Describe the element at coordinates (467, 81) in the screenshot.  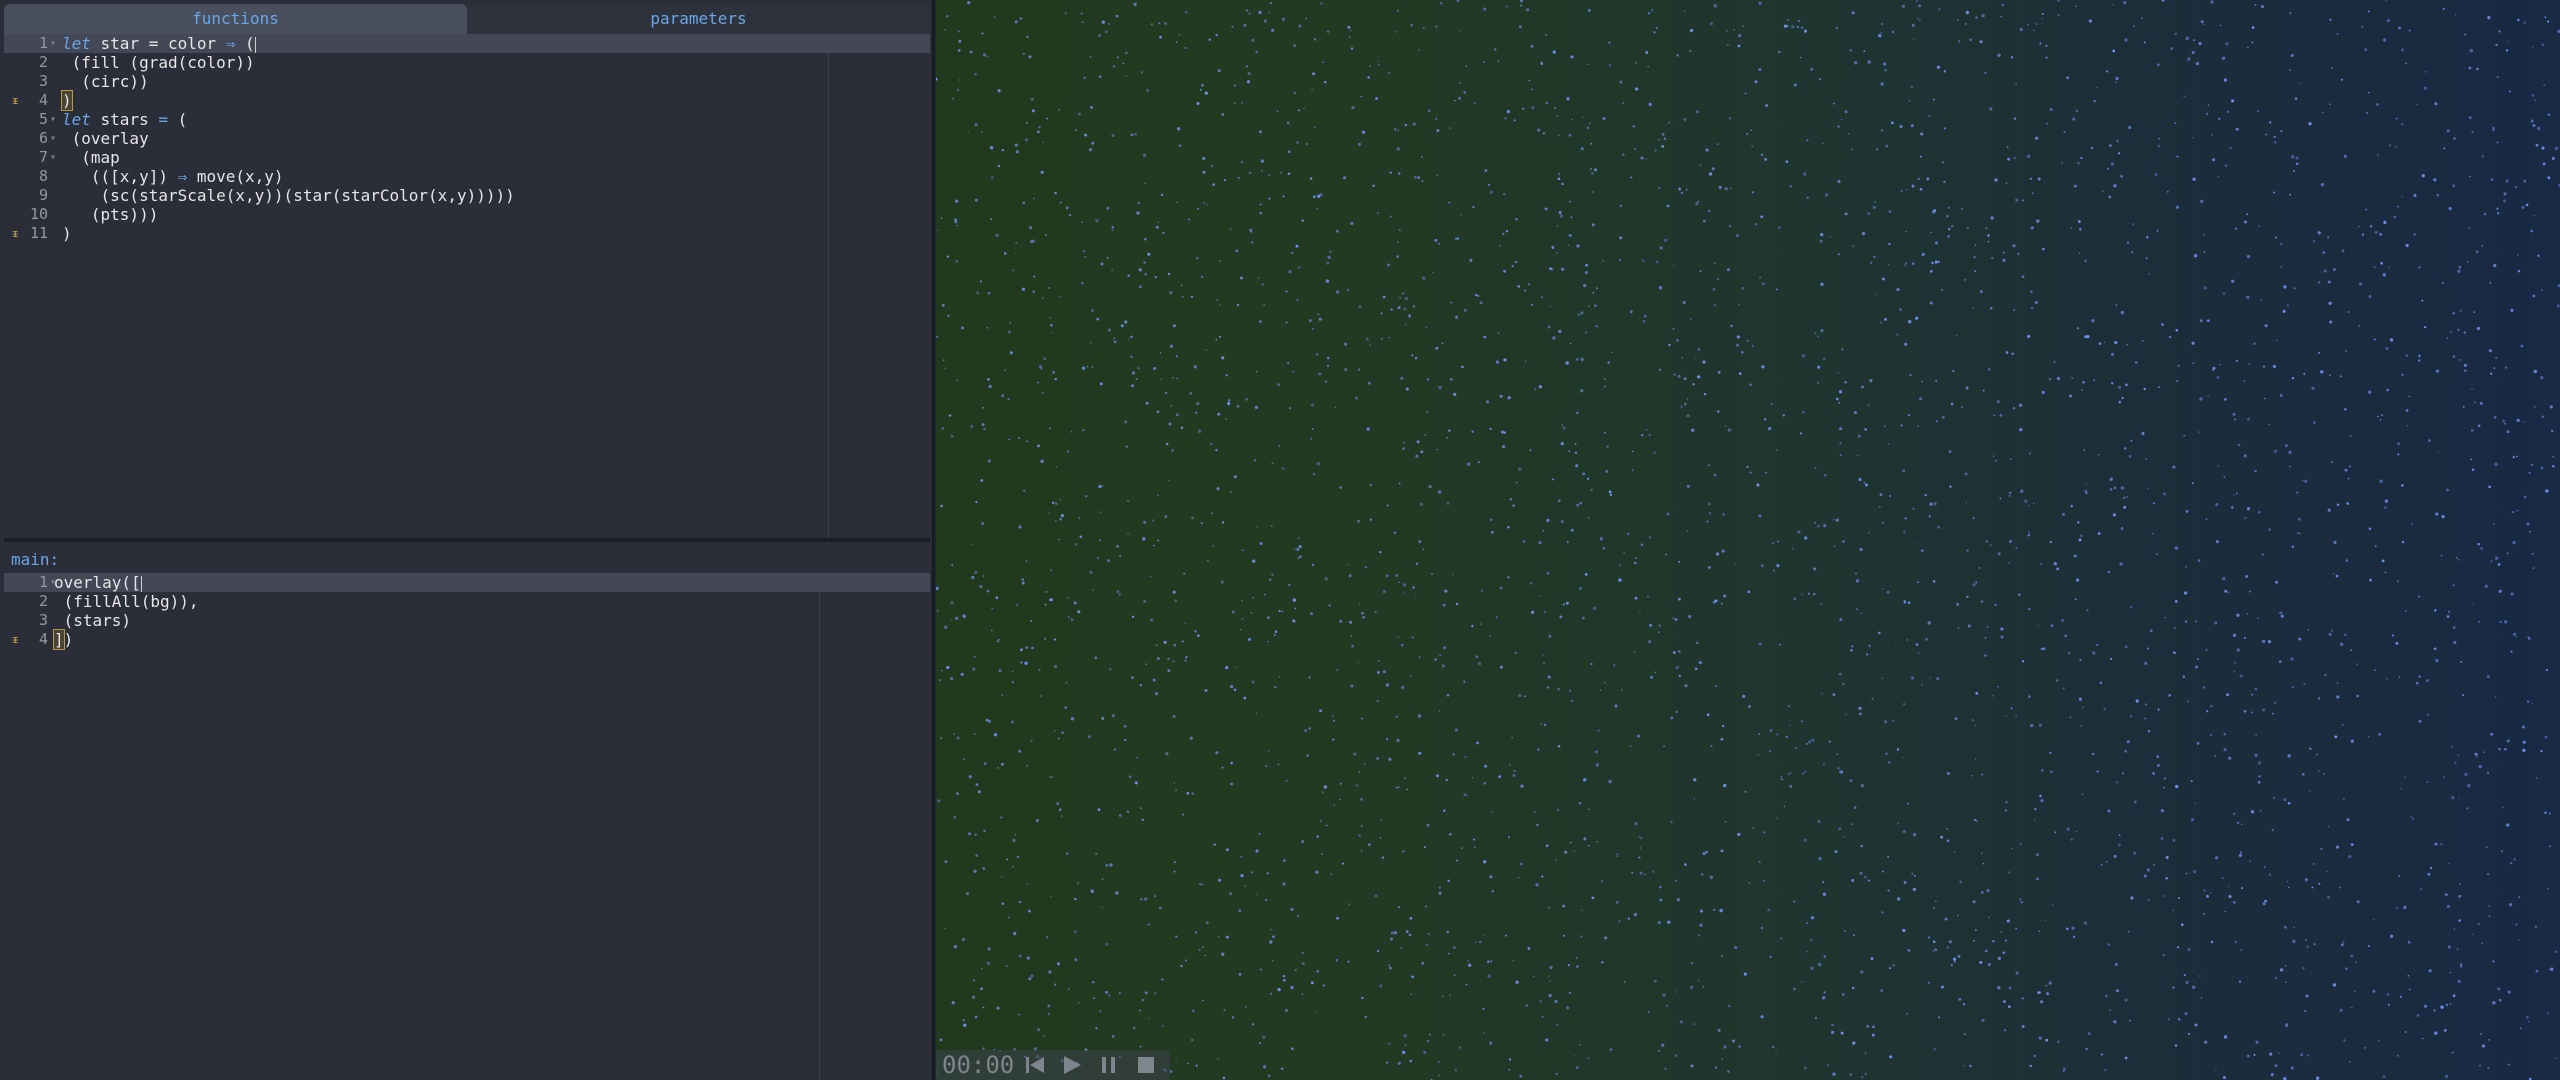
I see `code-line: 3 (circ))` at that location.